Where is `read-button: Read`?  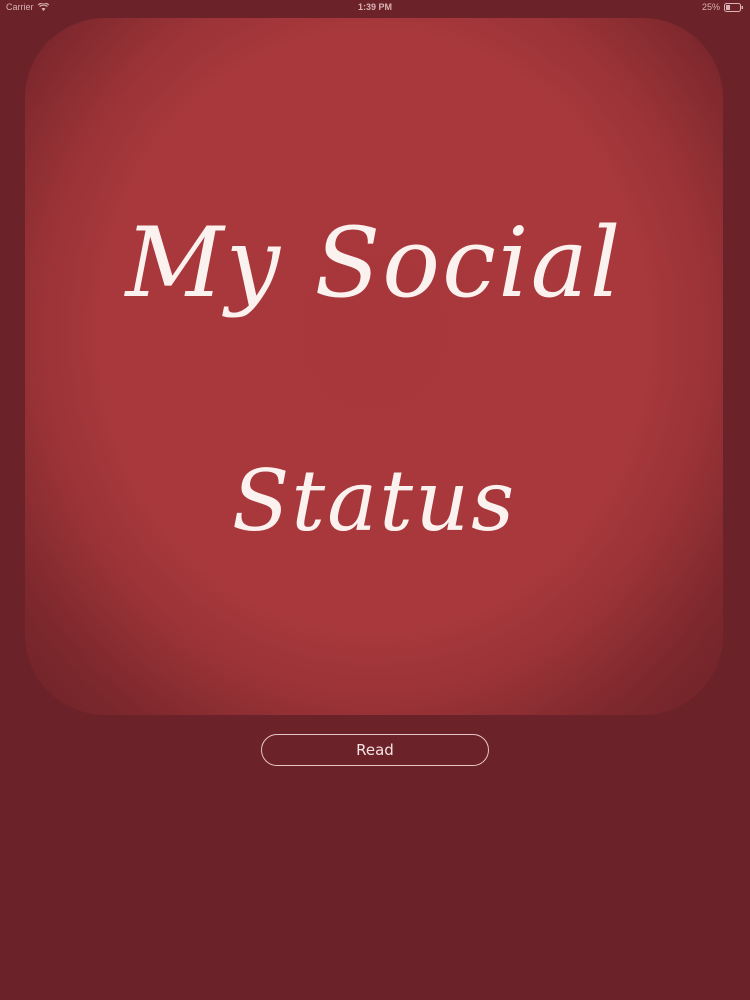
read-button: Read is located at coordinates (375, 750).